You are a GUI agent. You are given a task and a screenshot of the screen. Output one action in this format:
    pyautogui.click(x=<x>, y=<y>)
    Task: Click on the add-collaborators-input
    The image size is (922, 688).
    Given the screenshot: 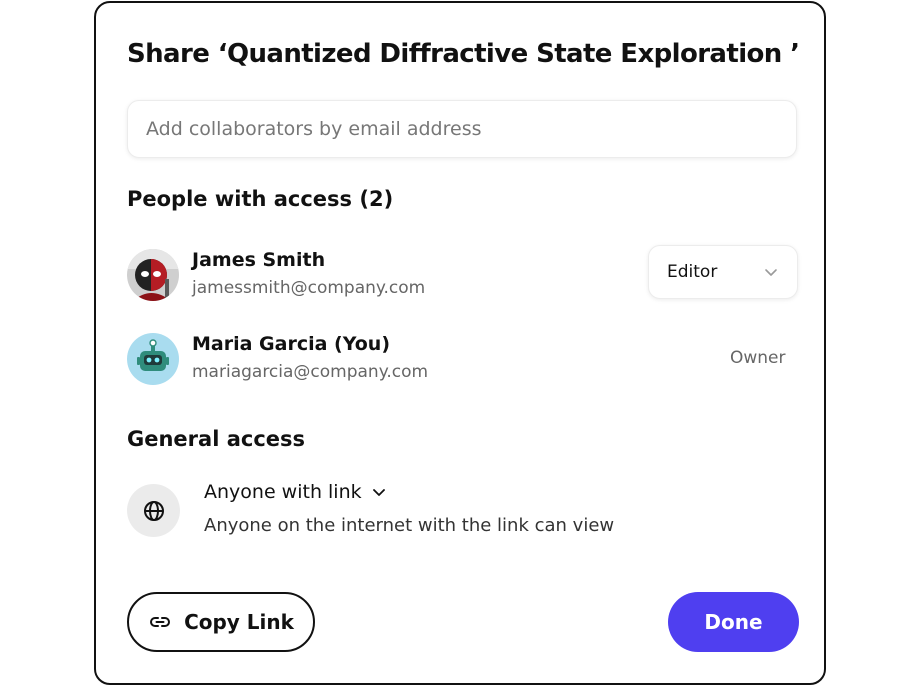 What is the action you would take?
    pyautogui.click(x=462, y=129)
    